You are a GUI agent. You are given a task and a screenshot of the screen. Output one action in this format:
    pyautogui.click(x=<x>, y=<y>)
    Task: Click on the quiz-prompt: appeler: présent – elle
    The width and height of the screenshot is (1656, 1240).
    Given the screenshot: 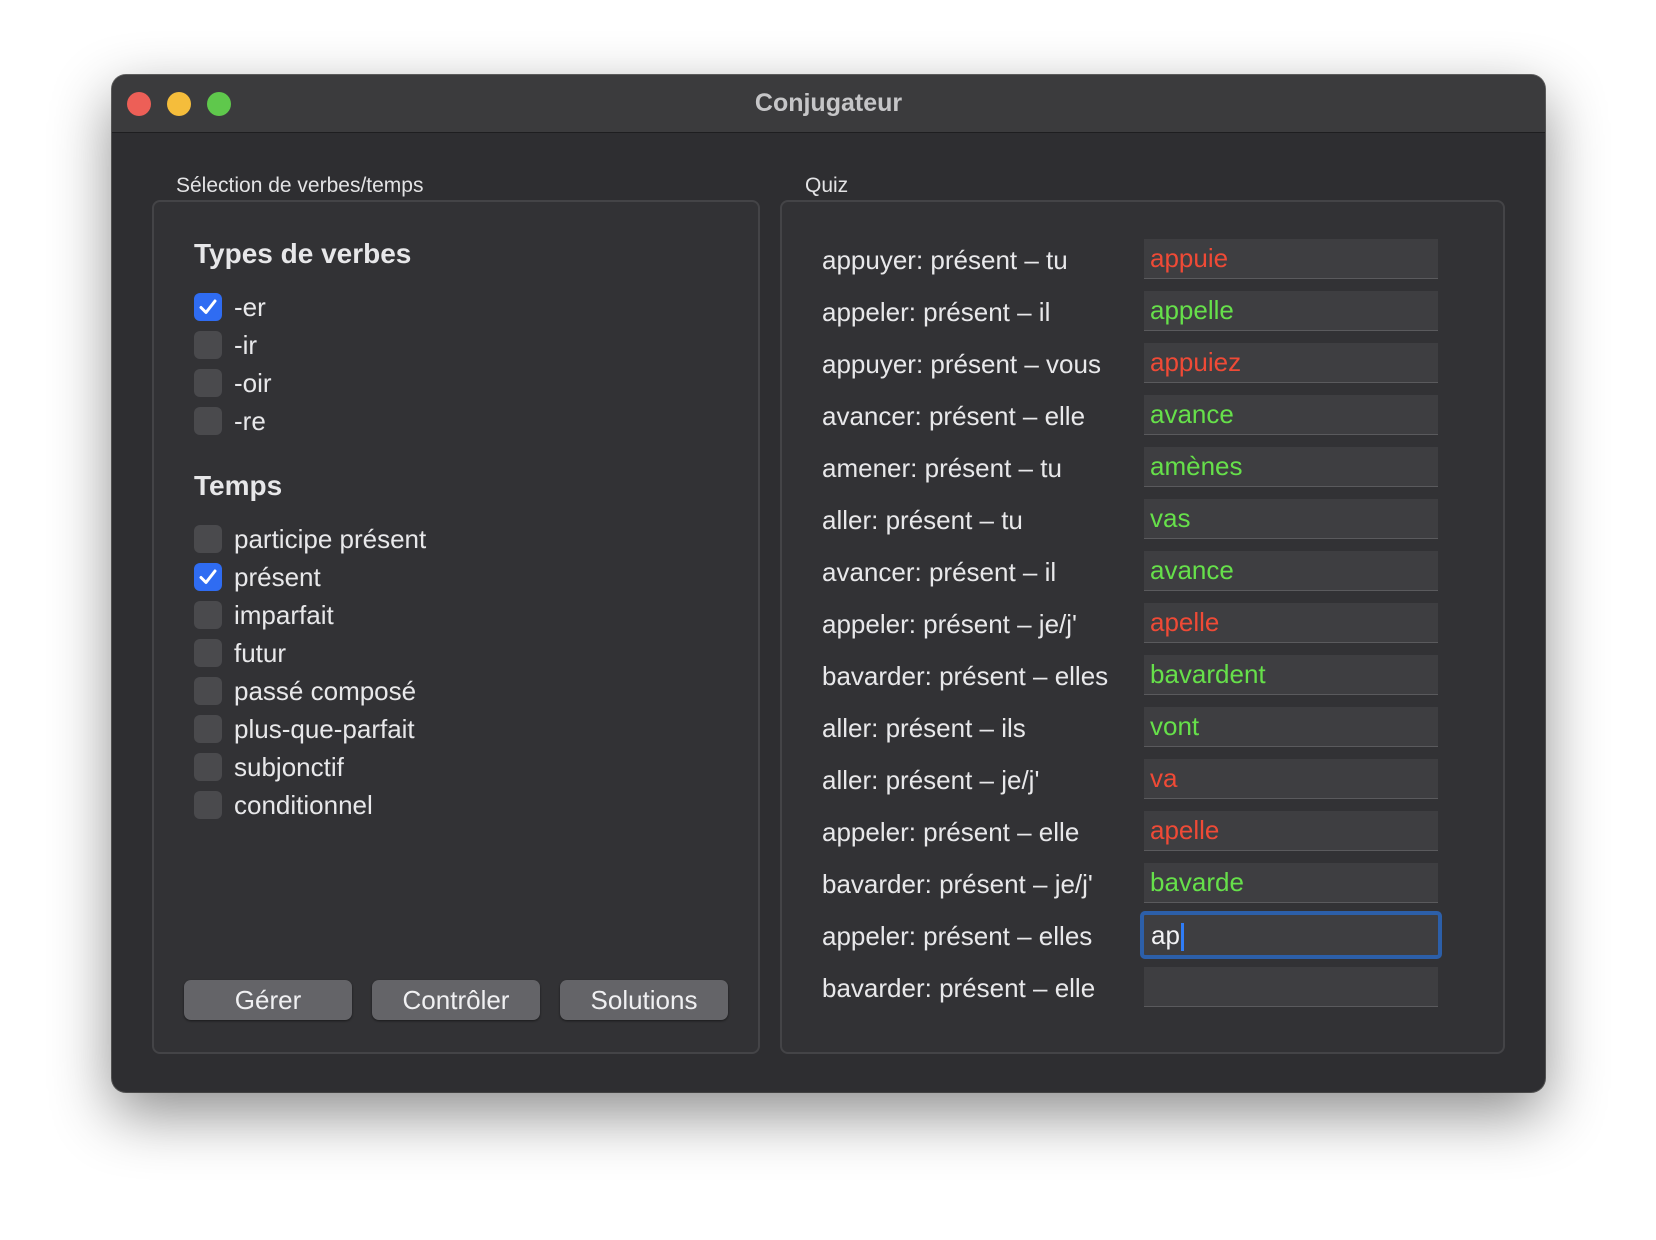 What is the action you would take?
    pyautogui.click(x=951, y=832)
    